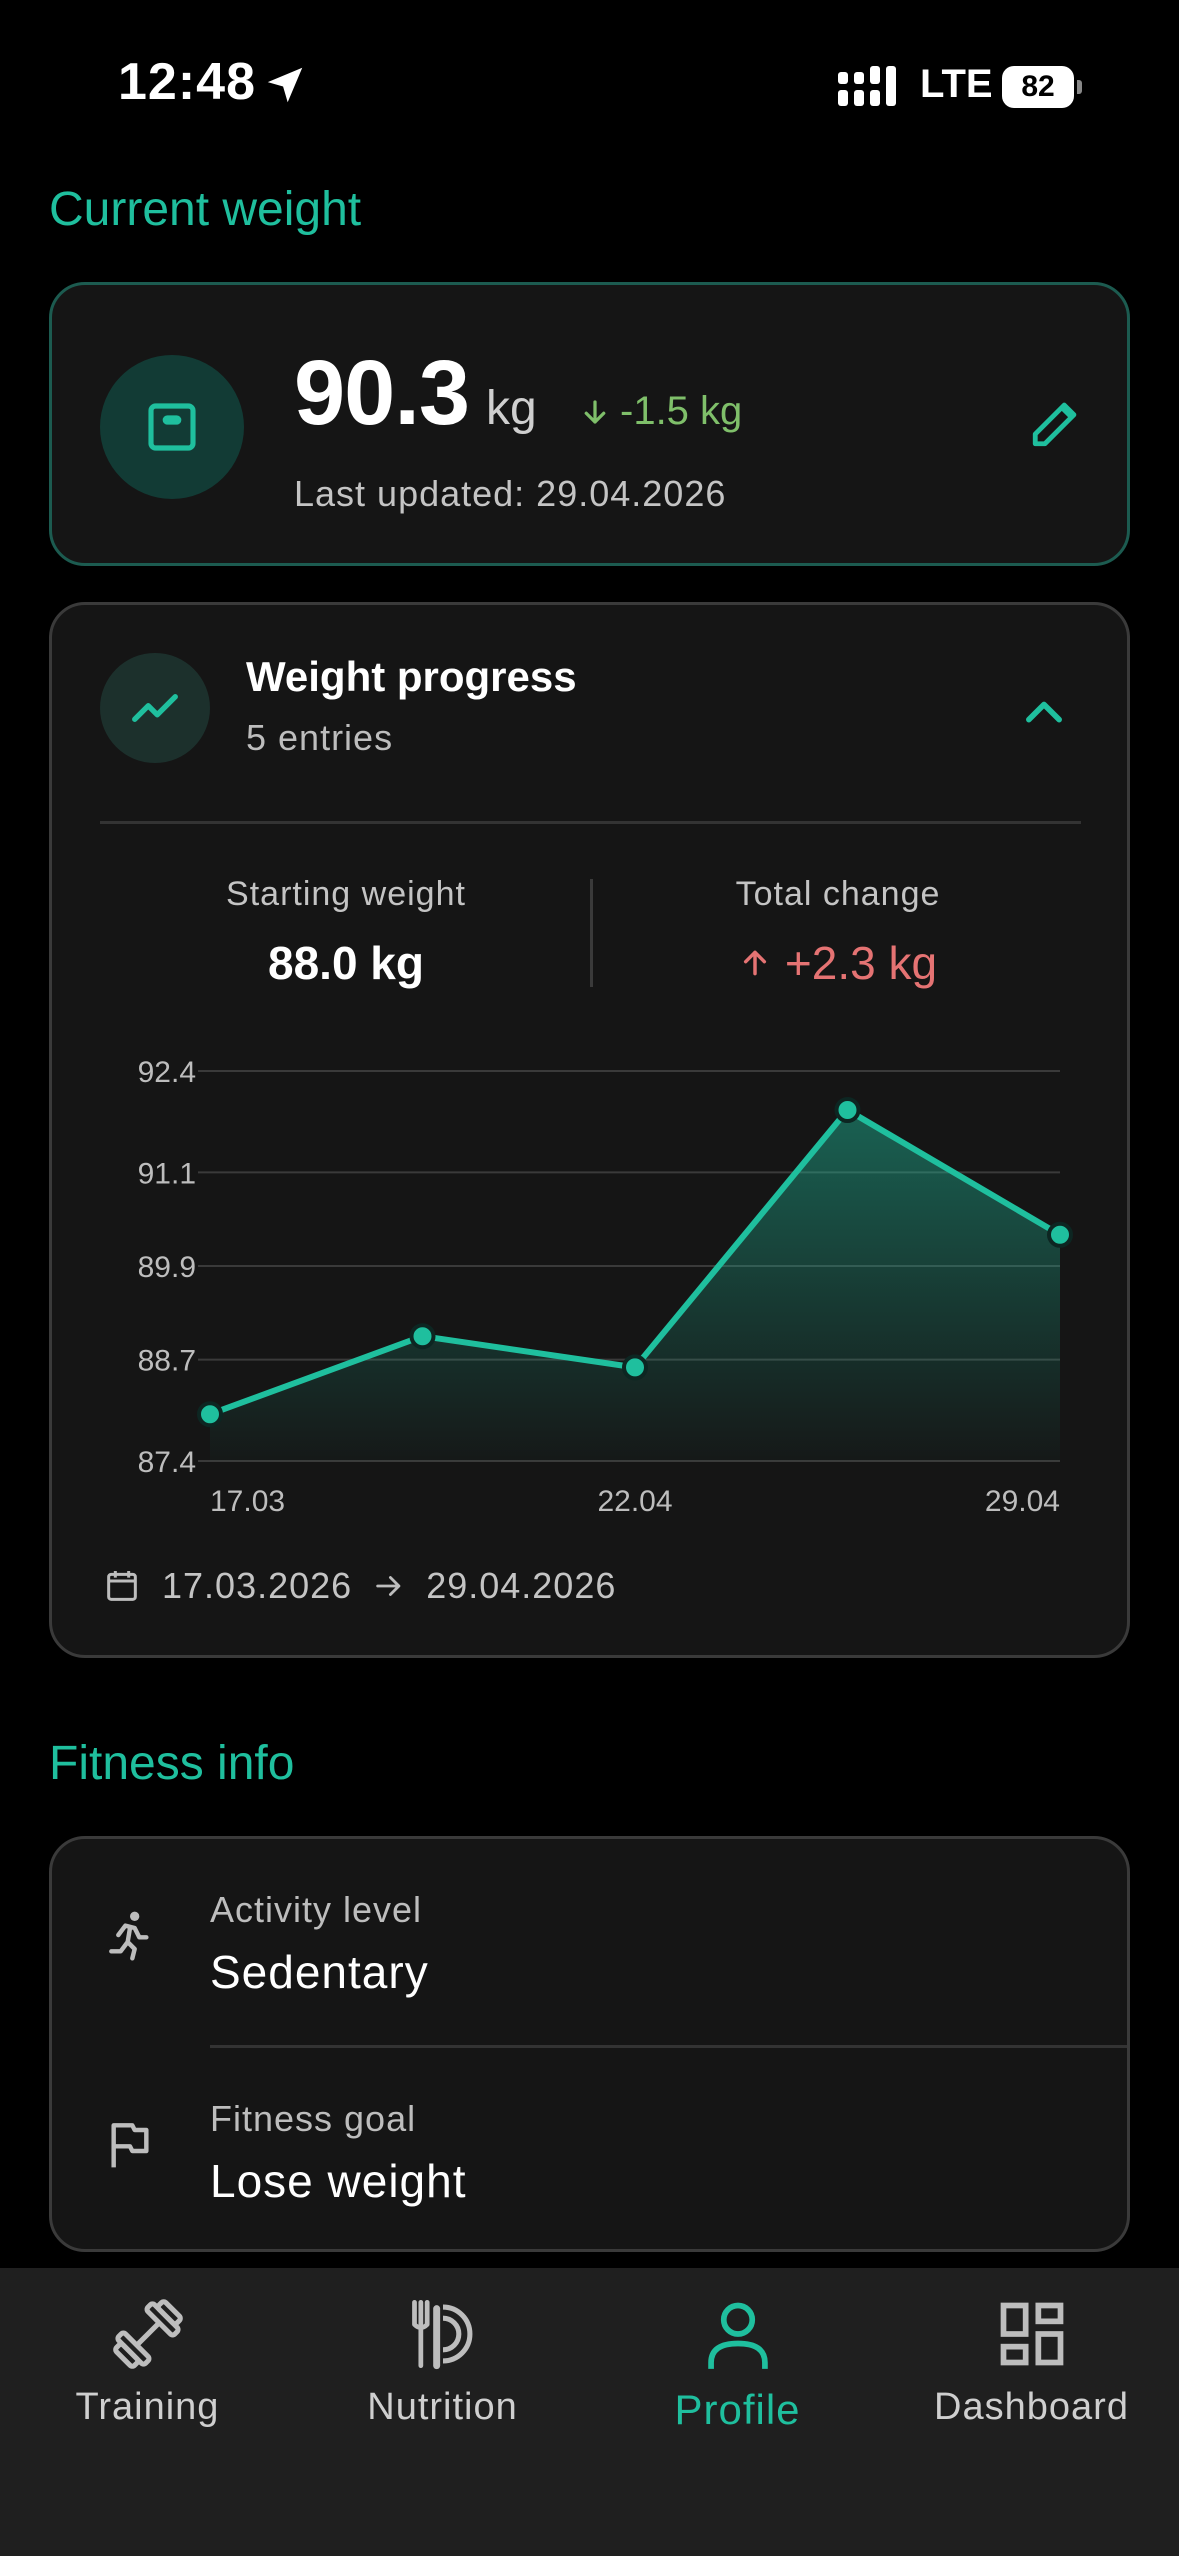 The height and width of the screenshot is (2556, 1179). I want to click on weight-value: 90.3, so click(382, 393).